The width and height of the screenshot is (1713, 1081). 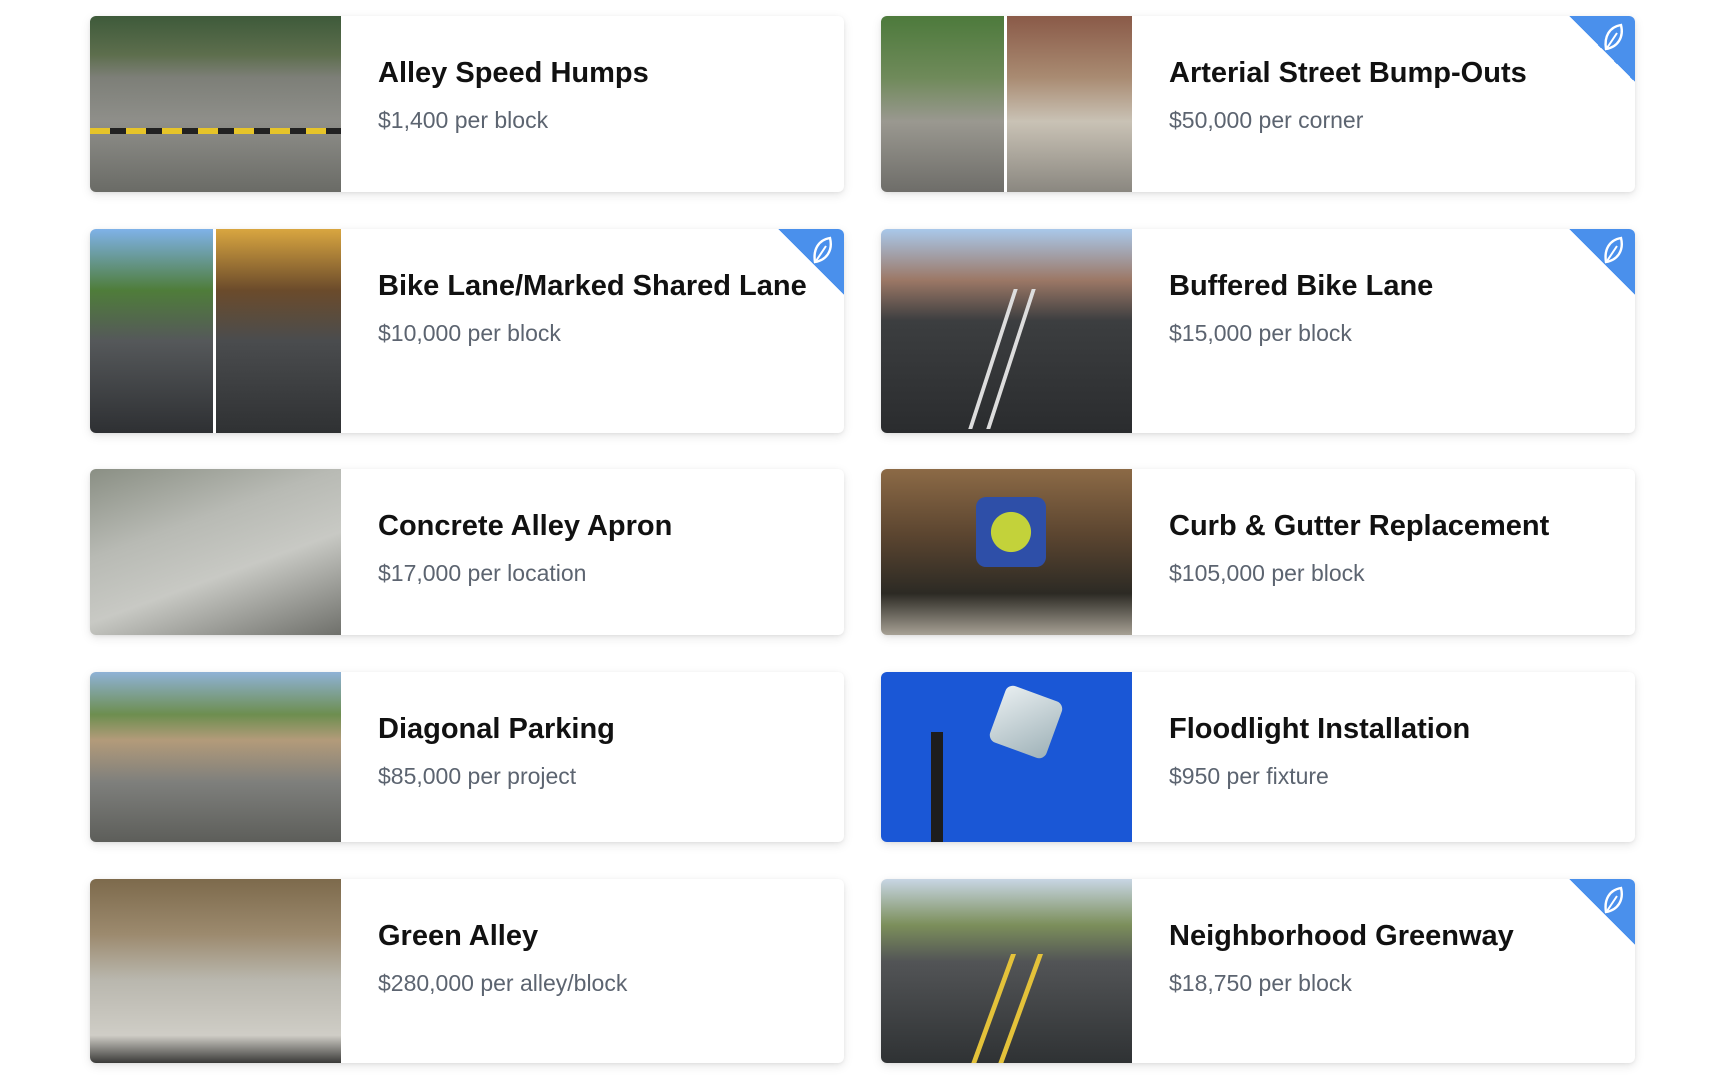 I want to click on project-title: Buffered Bike Lane, so click(x=1301, y=286).